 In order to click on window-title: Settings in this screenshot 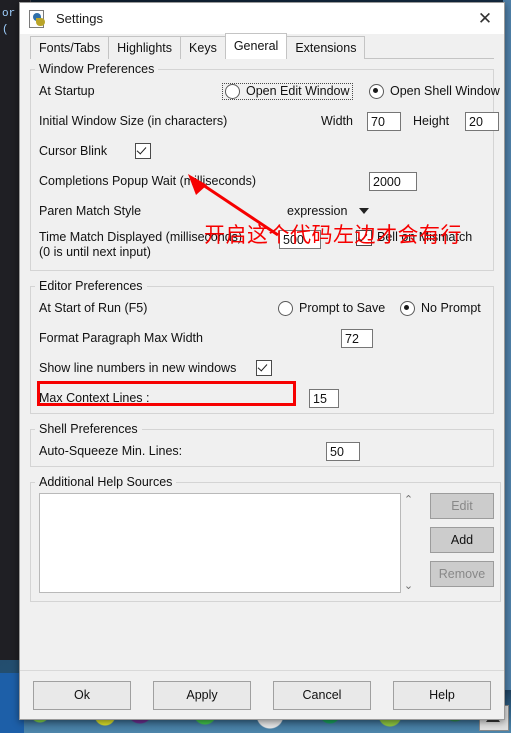, I will do `click(79, 18)`.